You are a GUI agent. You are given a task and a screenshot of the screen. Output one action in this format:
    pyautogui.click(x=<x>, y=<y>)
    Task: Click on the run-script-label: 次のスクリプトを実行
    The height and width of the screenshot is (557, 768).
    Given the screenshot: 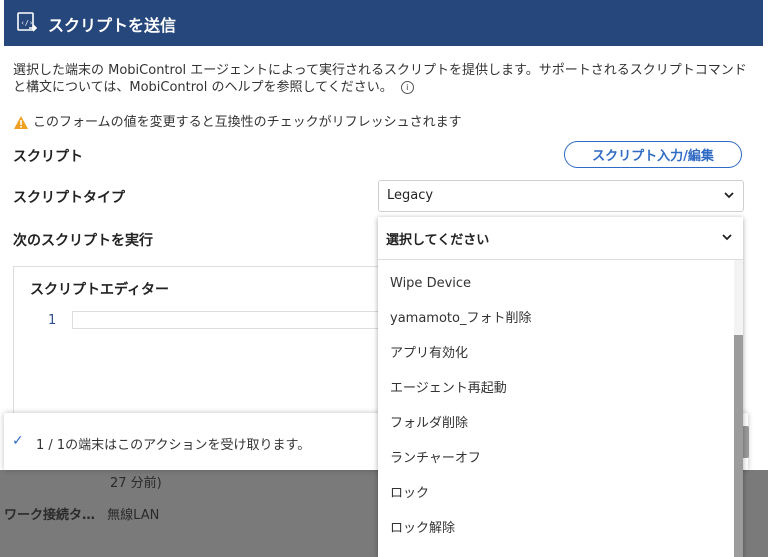 What is the action you would take?
    pyautogui.click(x=83, y=241)
    